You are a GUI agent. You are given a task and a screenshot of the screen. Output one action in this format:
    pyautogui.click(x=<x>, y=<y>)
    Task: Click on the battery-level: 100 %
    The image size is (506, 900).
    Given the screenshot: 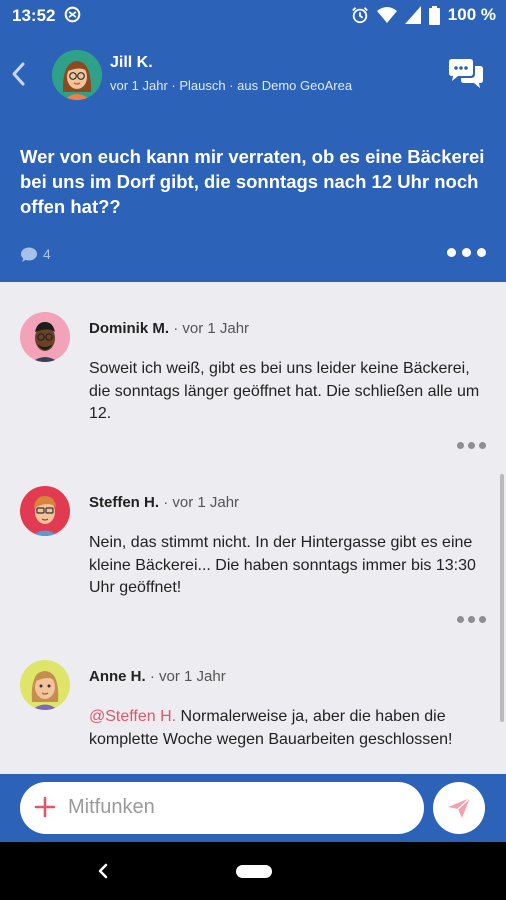 What is the action you would take?
    pyautogui.click(x=471, y=14)
    